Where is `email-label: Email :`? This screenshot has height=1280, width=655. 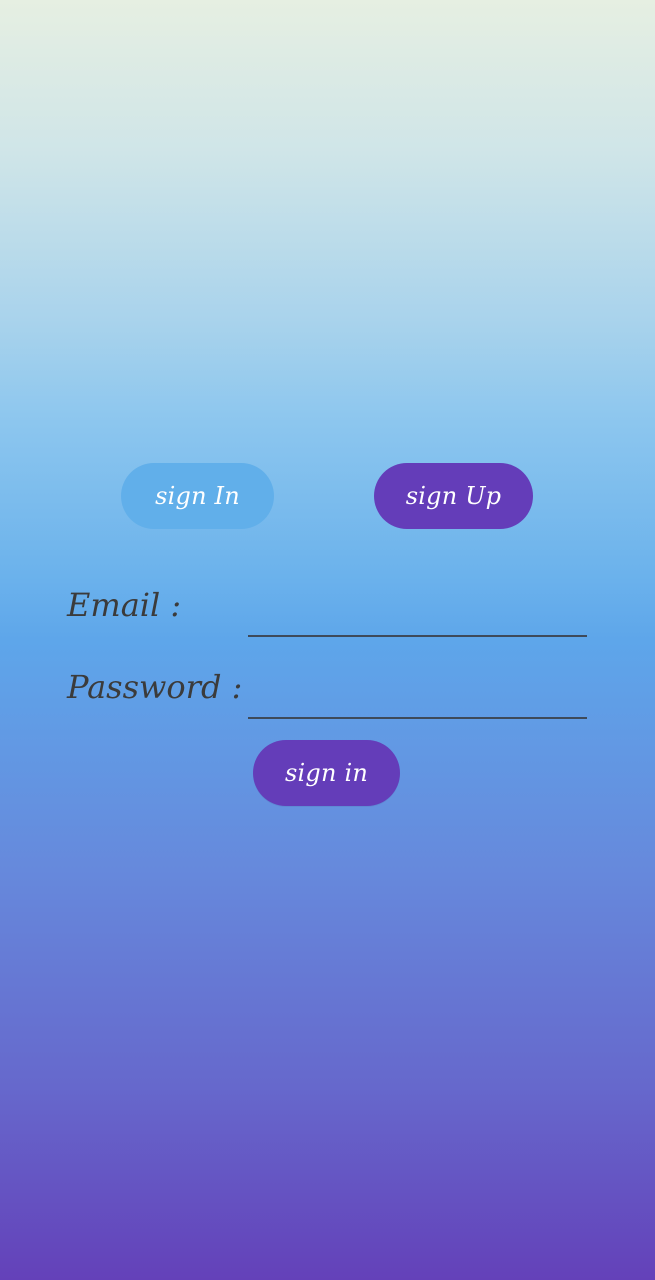 email-label: Email : is located at coordinates (124, 605).